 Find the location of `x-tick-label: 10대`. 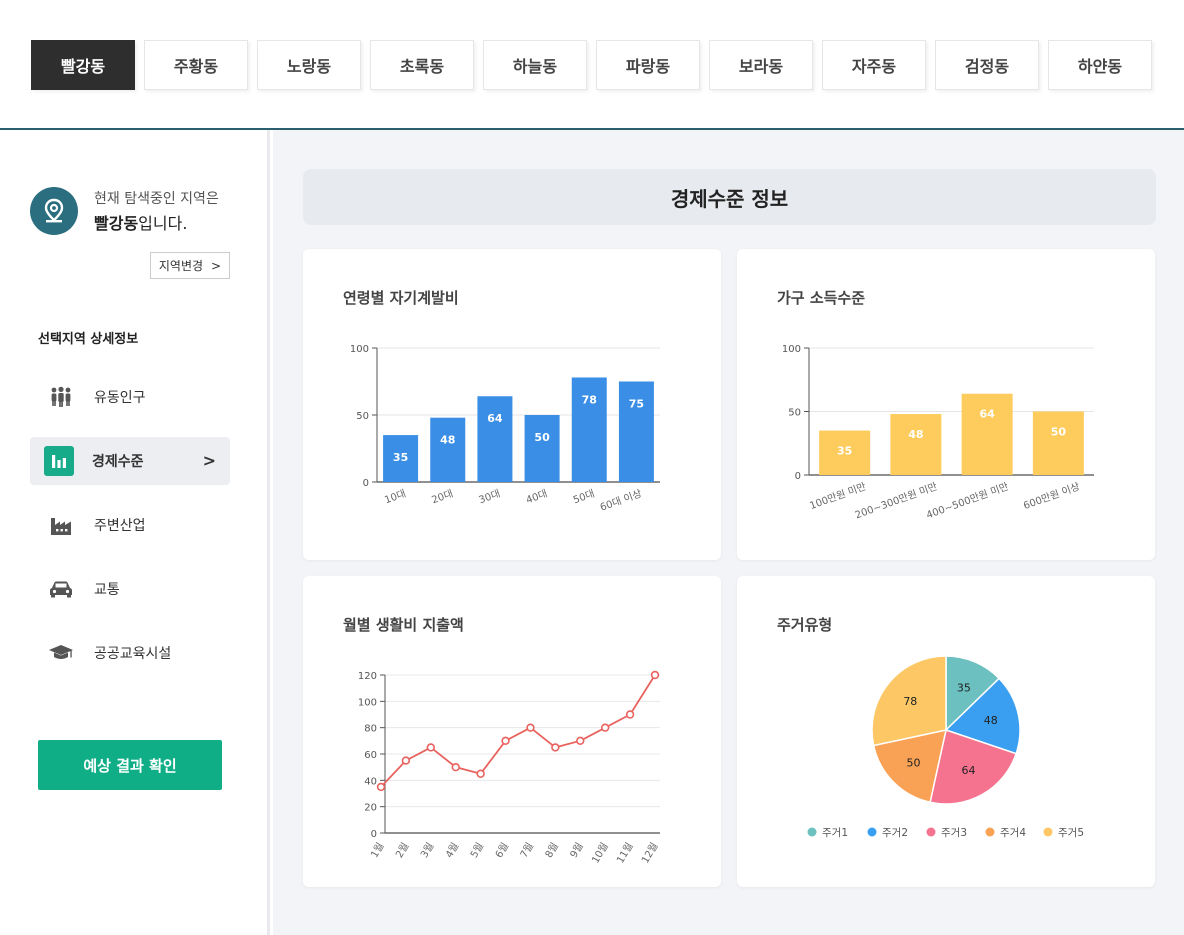

x-tick-label: 10대 is located at coordinates (395, 497).